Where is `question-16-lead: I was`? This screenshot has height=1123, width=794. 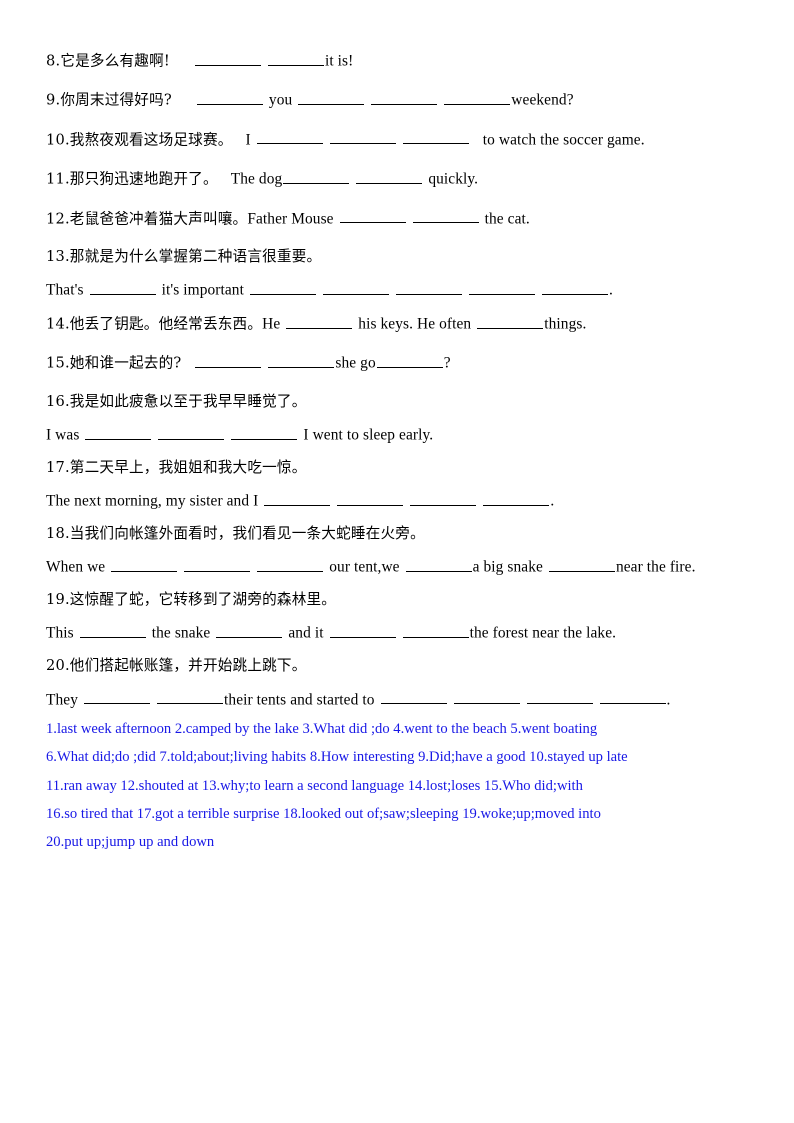
question-16-lead: I was is located at coordinates (63, 435).